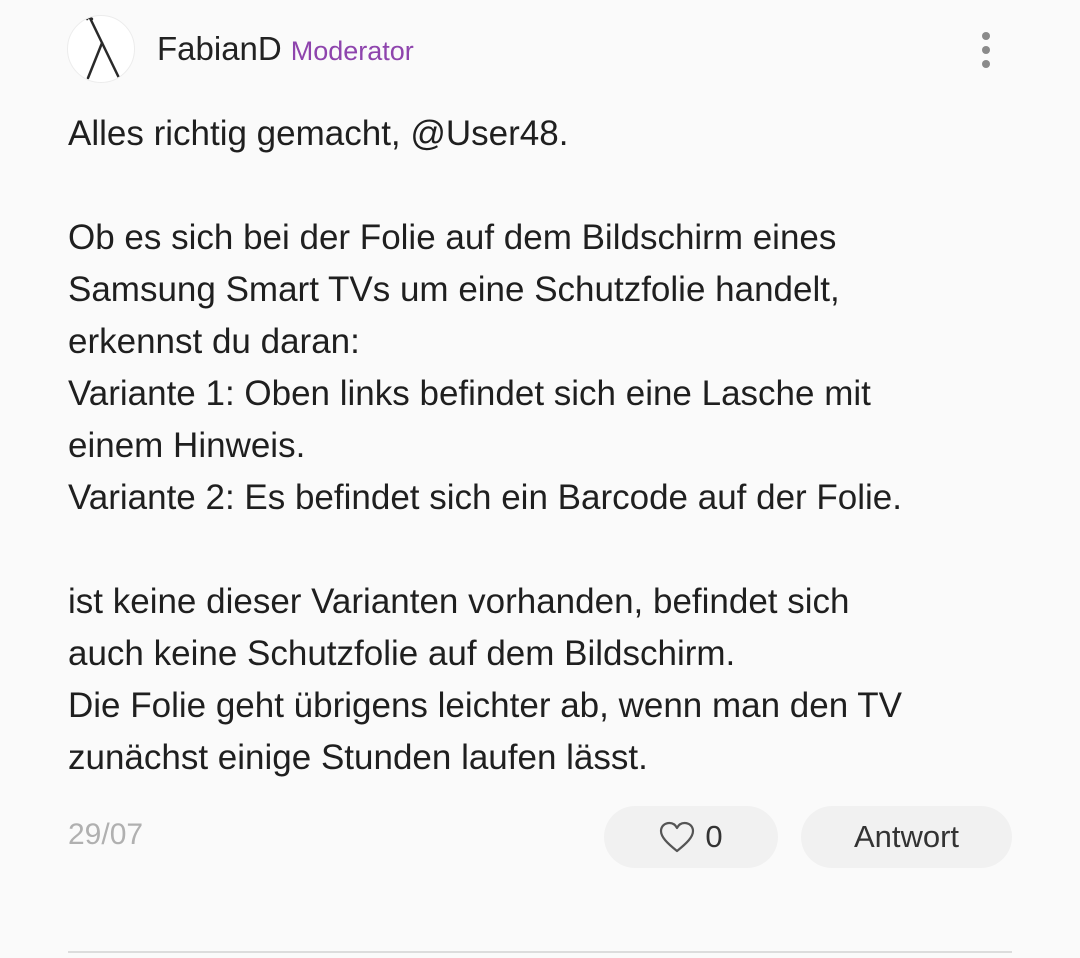 This screenshot has height=958, width=1080. I want to click on author-role-badge: Moderator, so click(352, 51).